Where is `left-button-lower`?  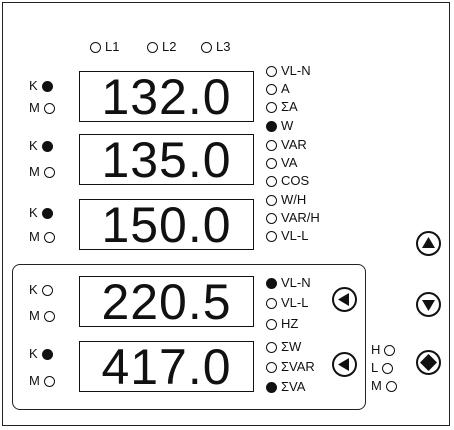 left-button-lower is located at coordinates (344, 364).